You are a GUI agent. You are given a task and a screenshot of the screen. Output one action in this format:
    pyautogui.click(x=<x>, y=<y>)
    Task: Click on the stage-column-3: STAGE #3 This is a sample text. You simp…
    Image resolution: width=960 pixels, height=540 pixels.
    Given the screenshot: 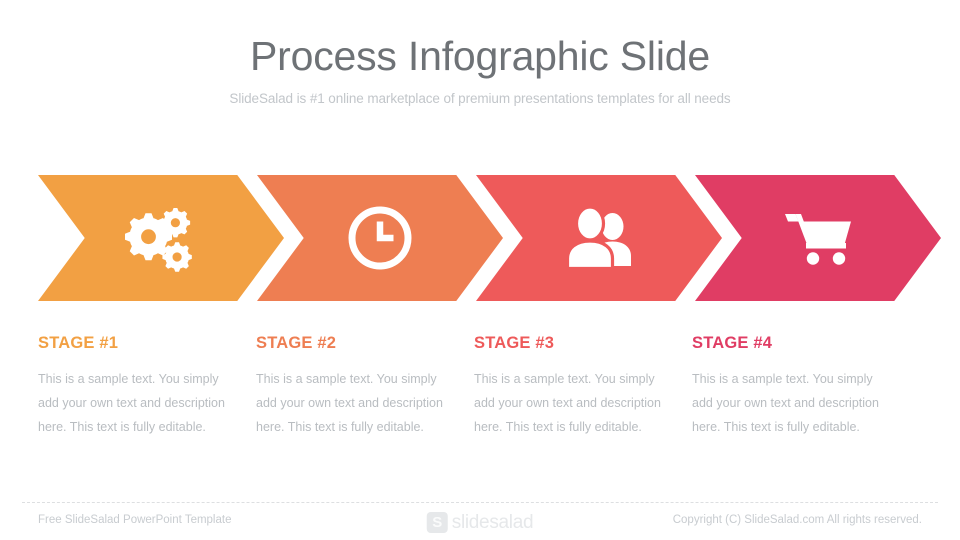 What is the action you would take?
    pyautogui.click(x=569, y=386)
    